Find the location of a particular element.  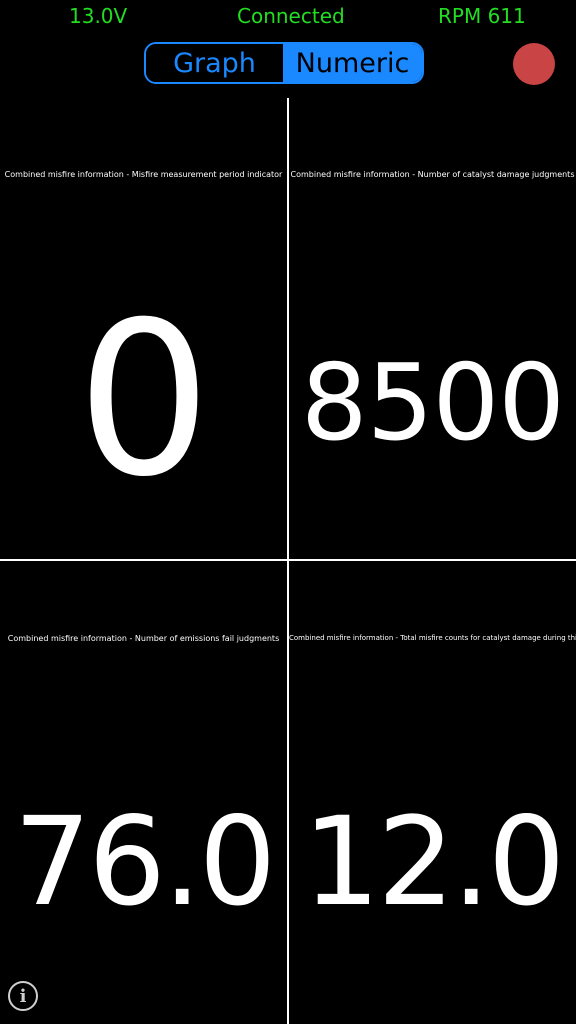

record-button is located at coordinates (534, 64).